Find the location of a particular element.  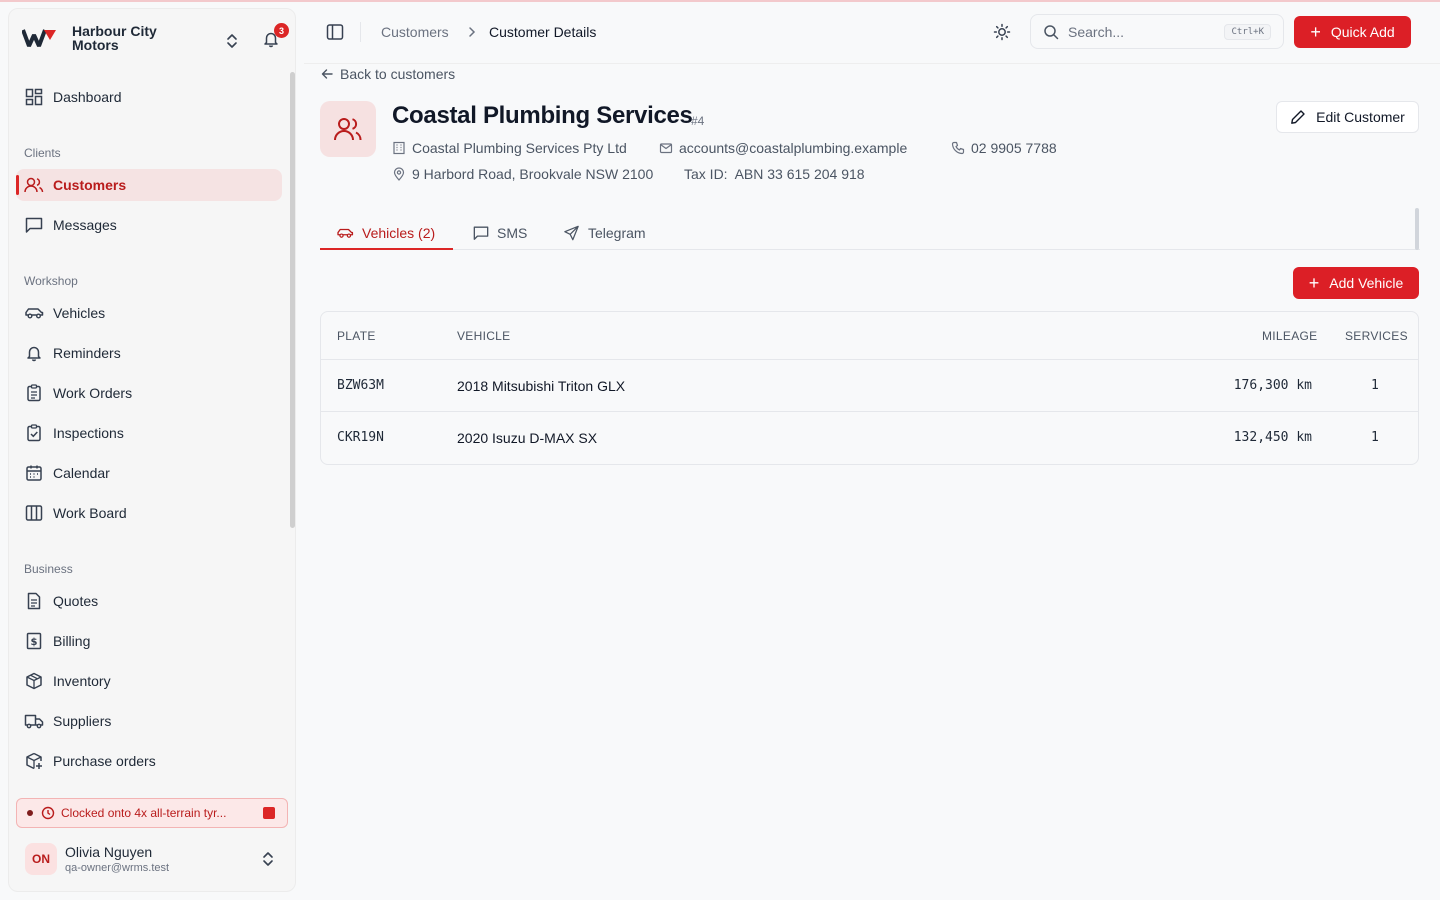

sidebar-item-suppliers: Suppliers is located at coordinates (149, 721).